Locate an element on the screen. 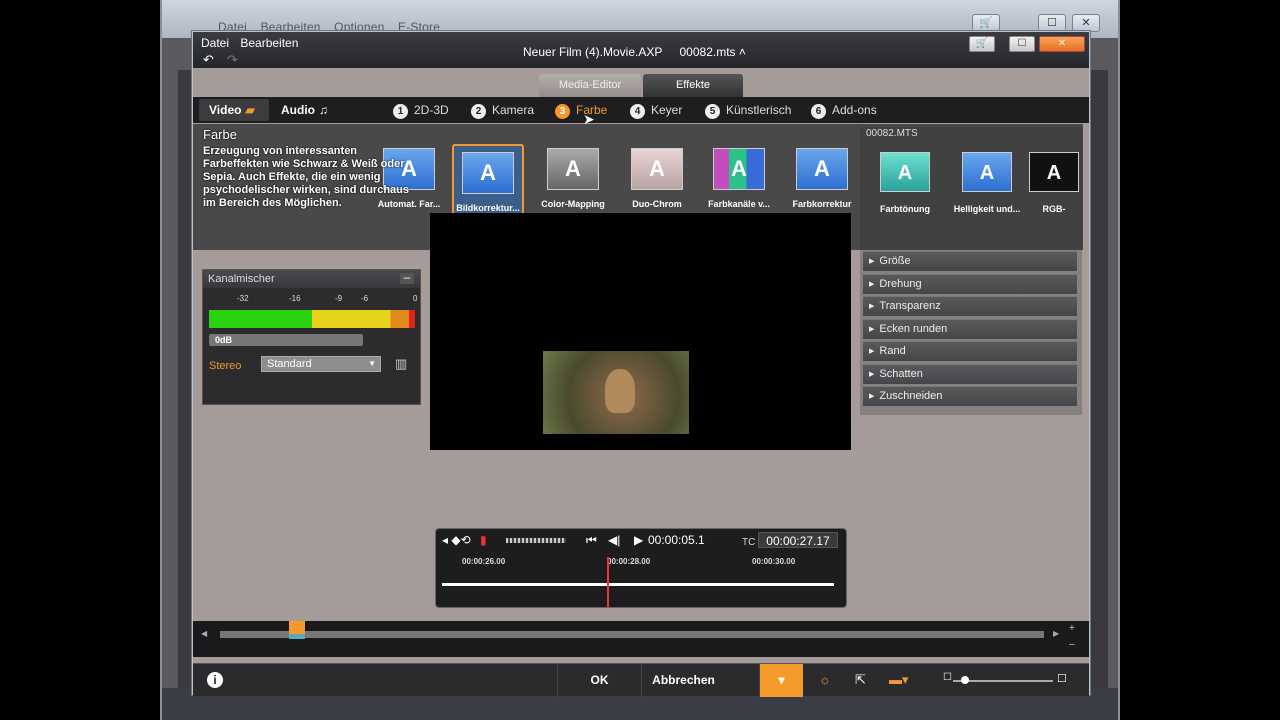  effect-label: Farbtönung is located at coordinates (905, 209).